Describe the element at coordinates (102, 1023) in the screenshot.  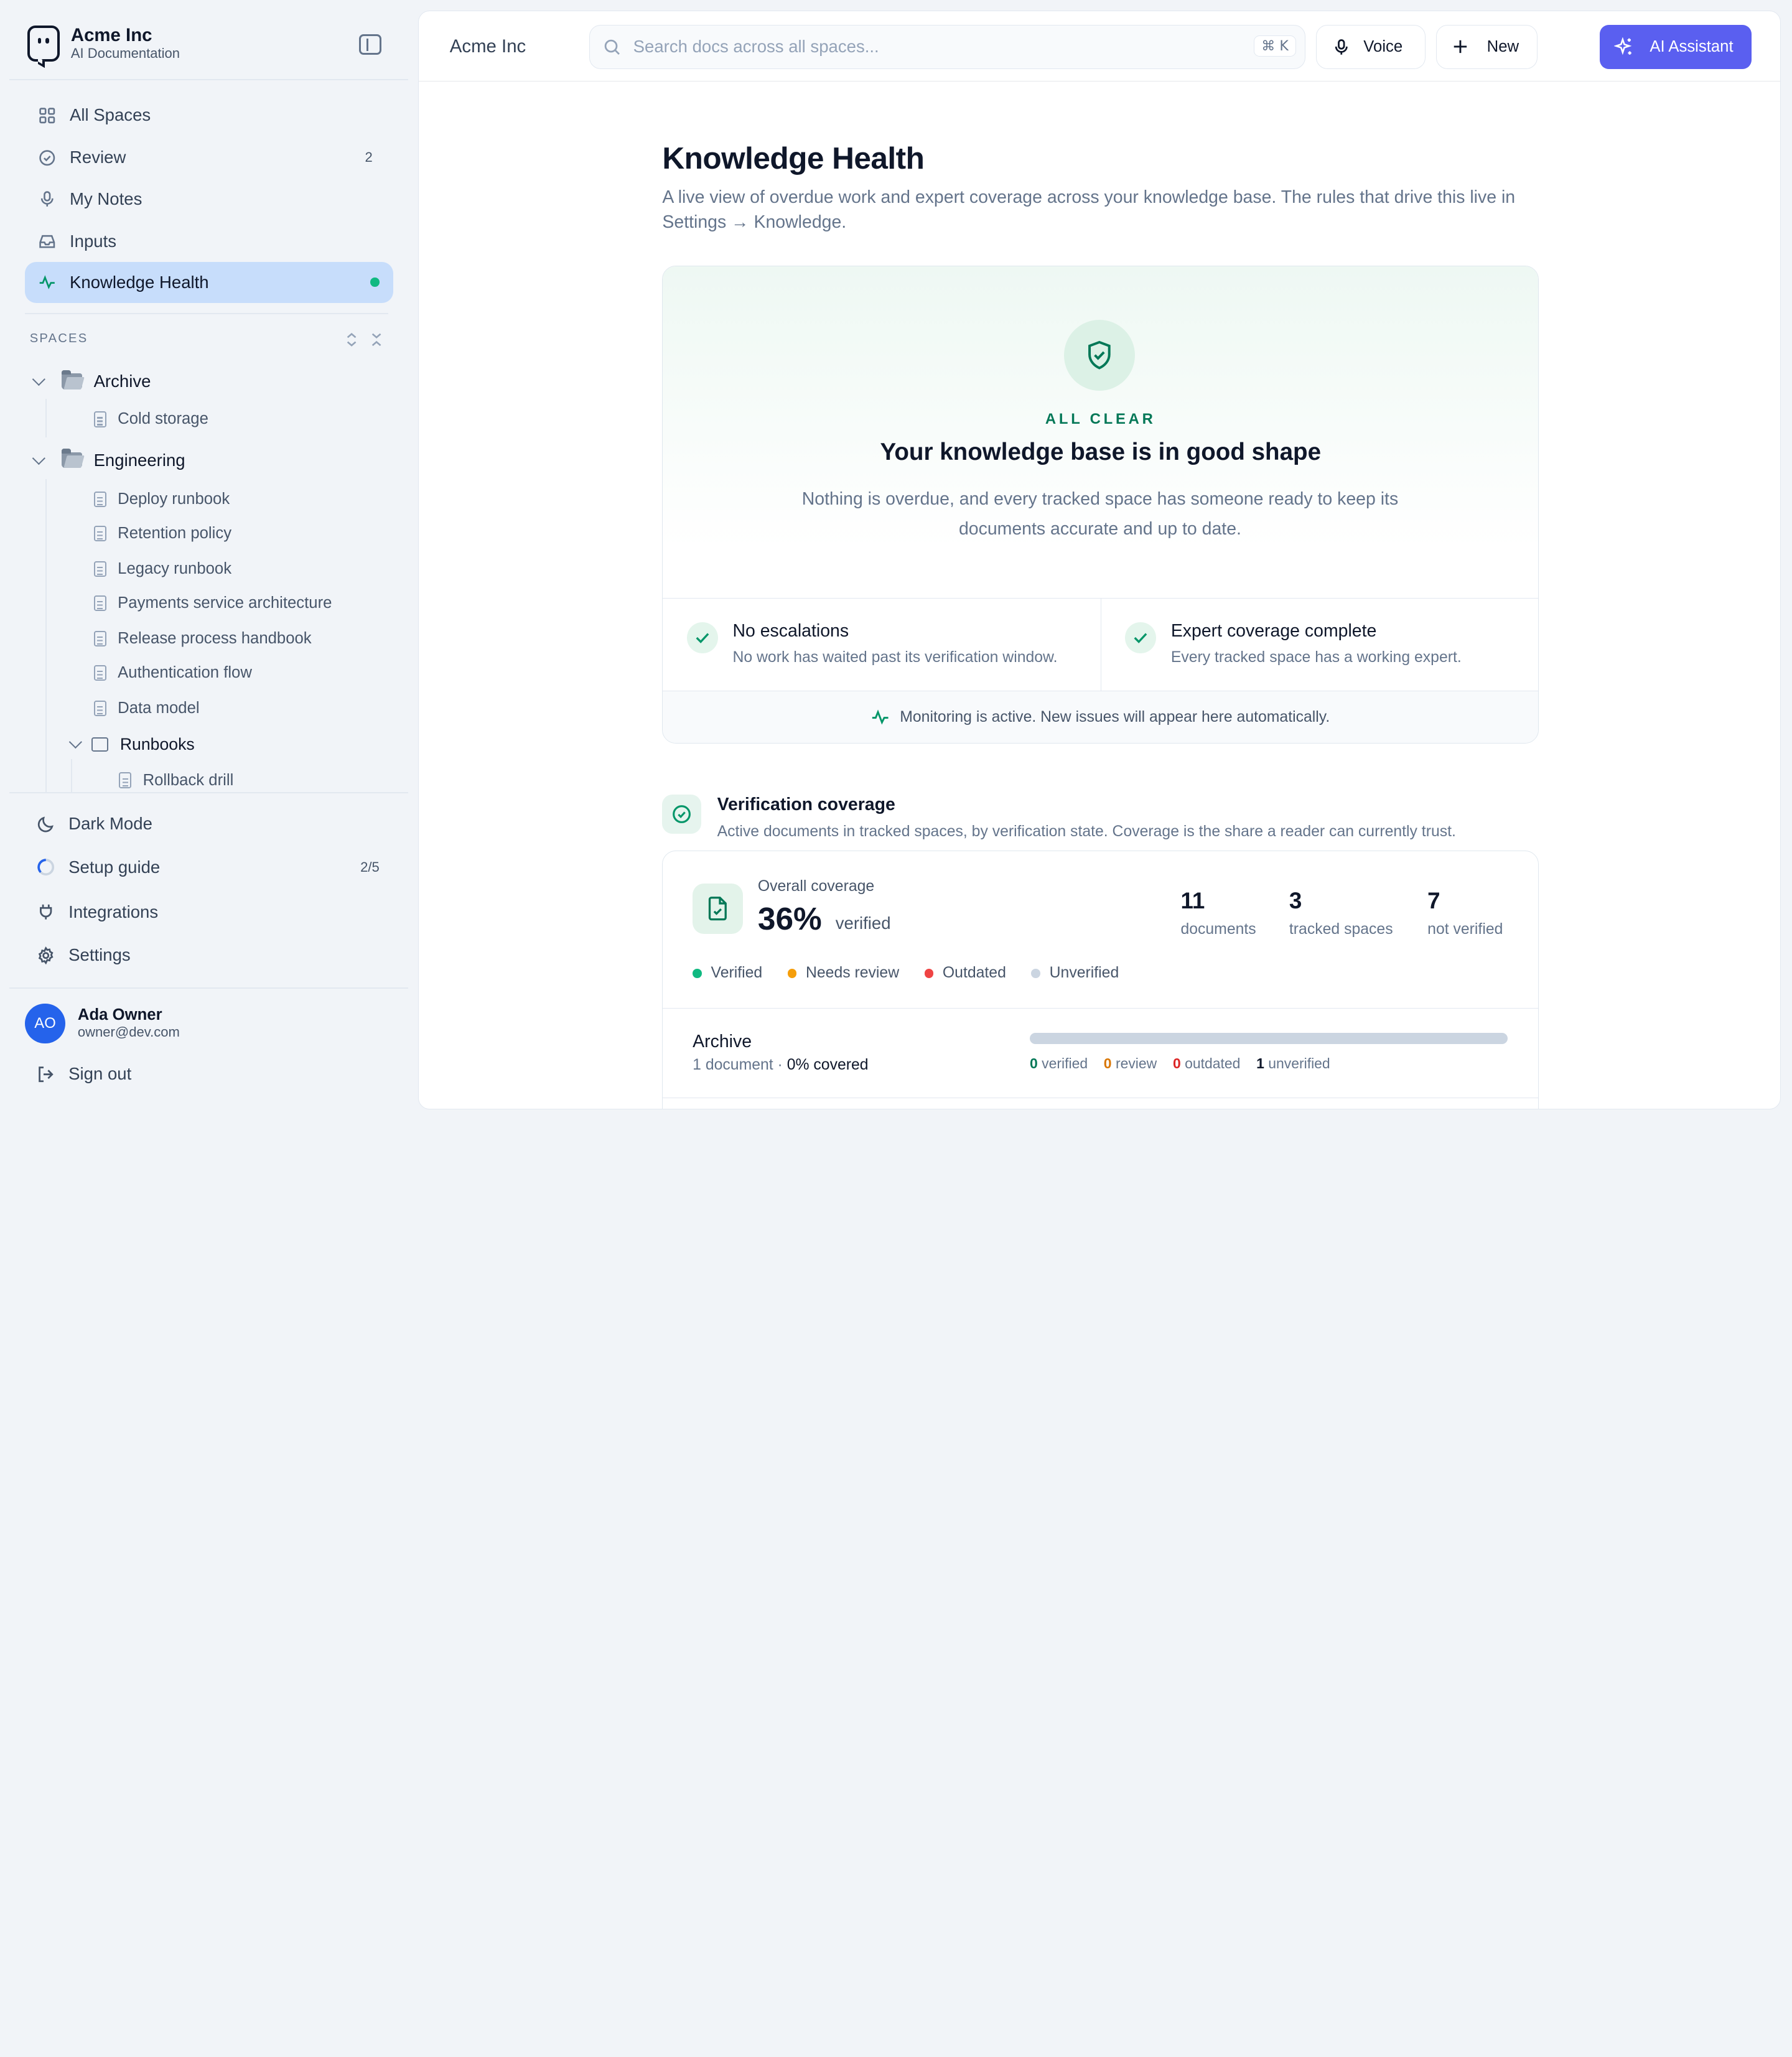
I see `user-profile: AO Ada Owner owner@dev.com` at that location.